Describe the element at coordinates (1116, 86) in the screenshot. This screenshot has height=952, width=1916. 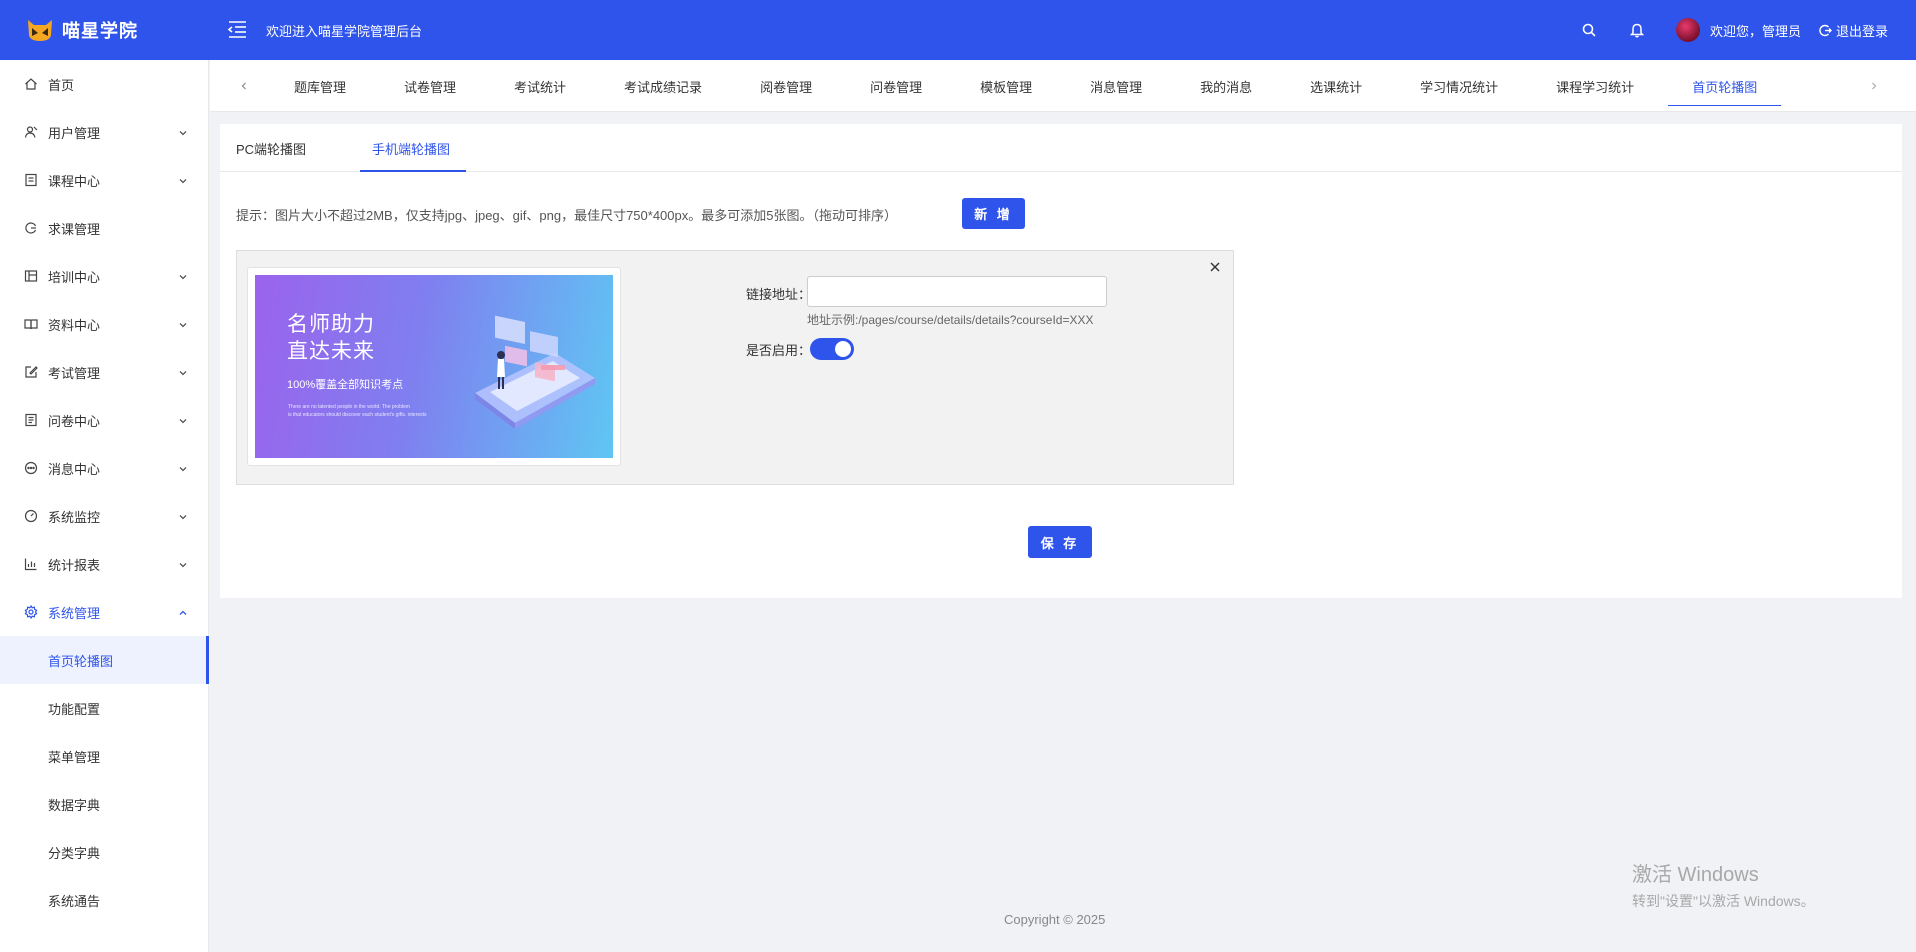
I see `tab-message-management: 消息管理` at that location.